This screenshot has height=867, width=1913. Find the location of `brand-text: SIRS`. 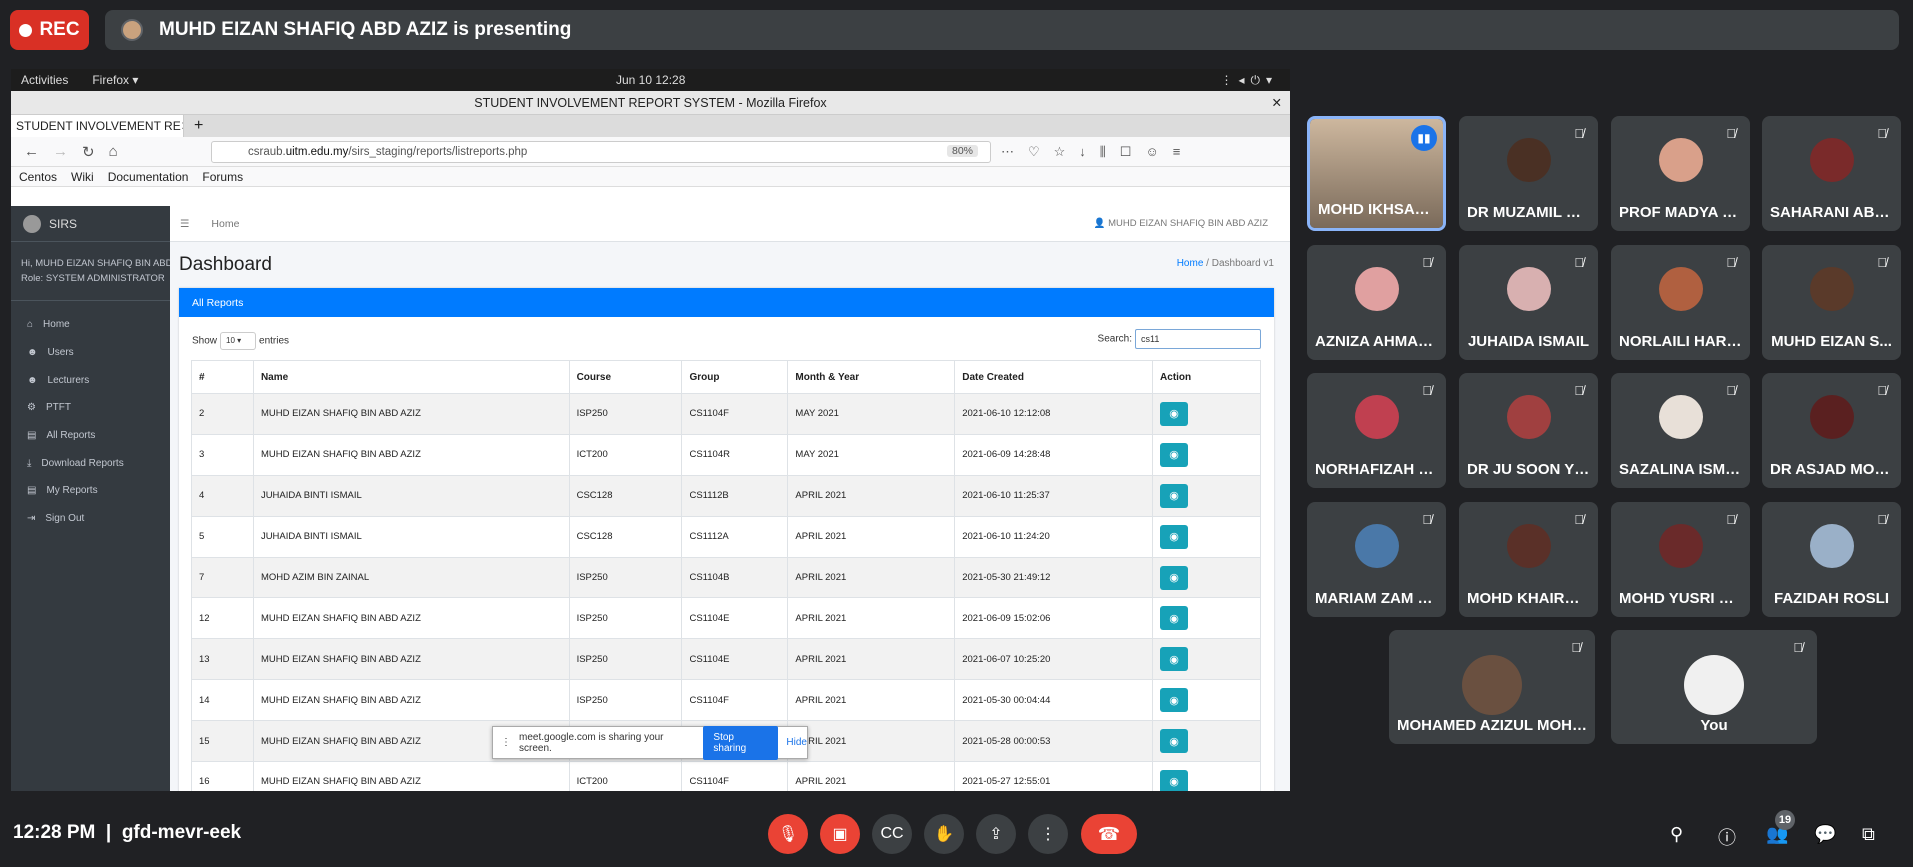

brand-text: SIRS is located at coordinates (63, 223).